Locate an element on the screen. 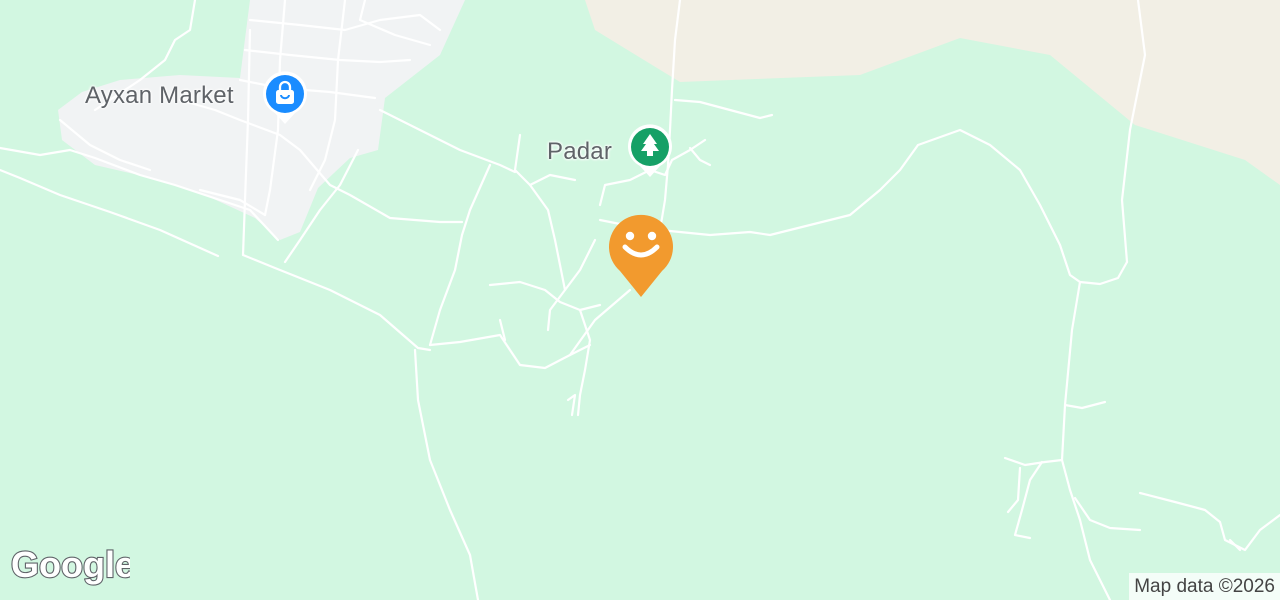  padar-pin is located at coordinates (650, 153).